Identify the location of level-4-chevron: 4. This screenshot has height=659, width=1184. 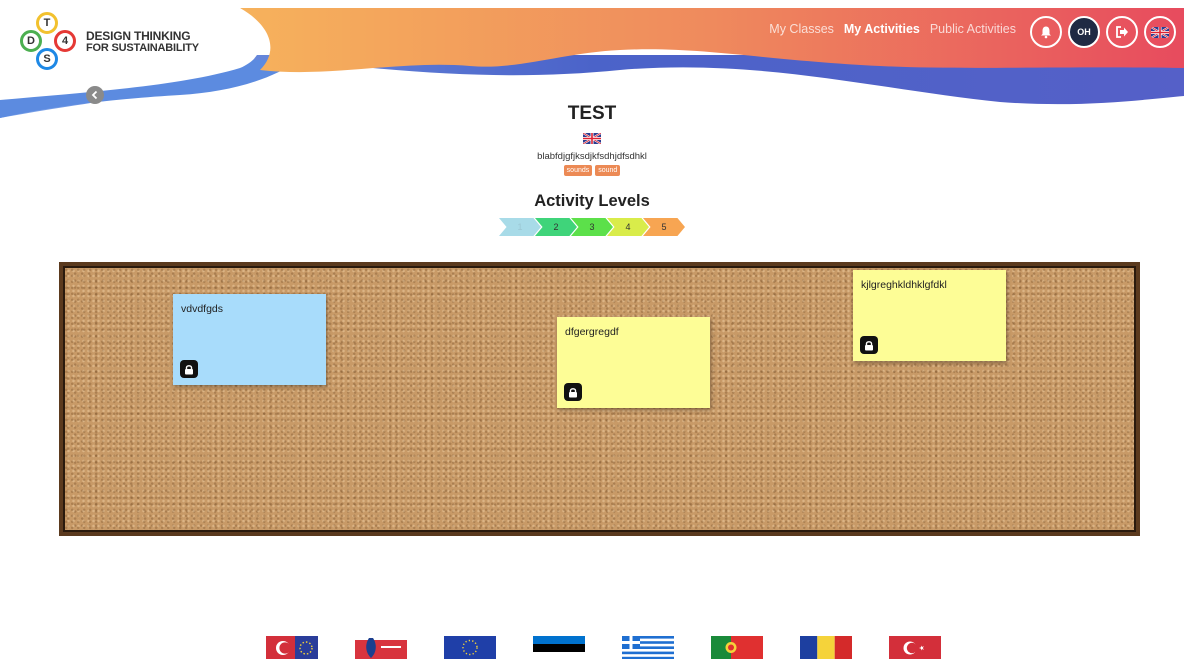
(628, 227).